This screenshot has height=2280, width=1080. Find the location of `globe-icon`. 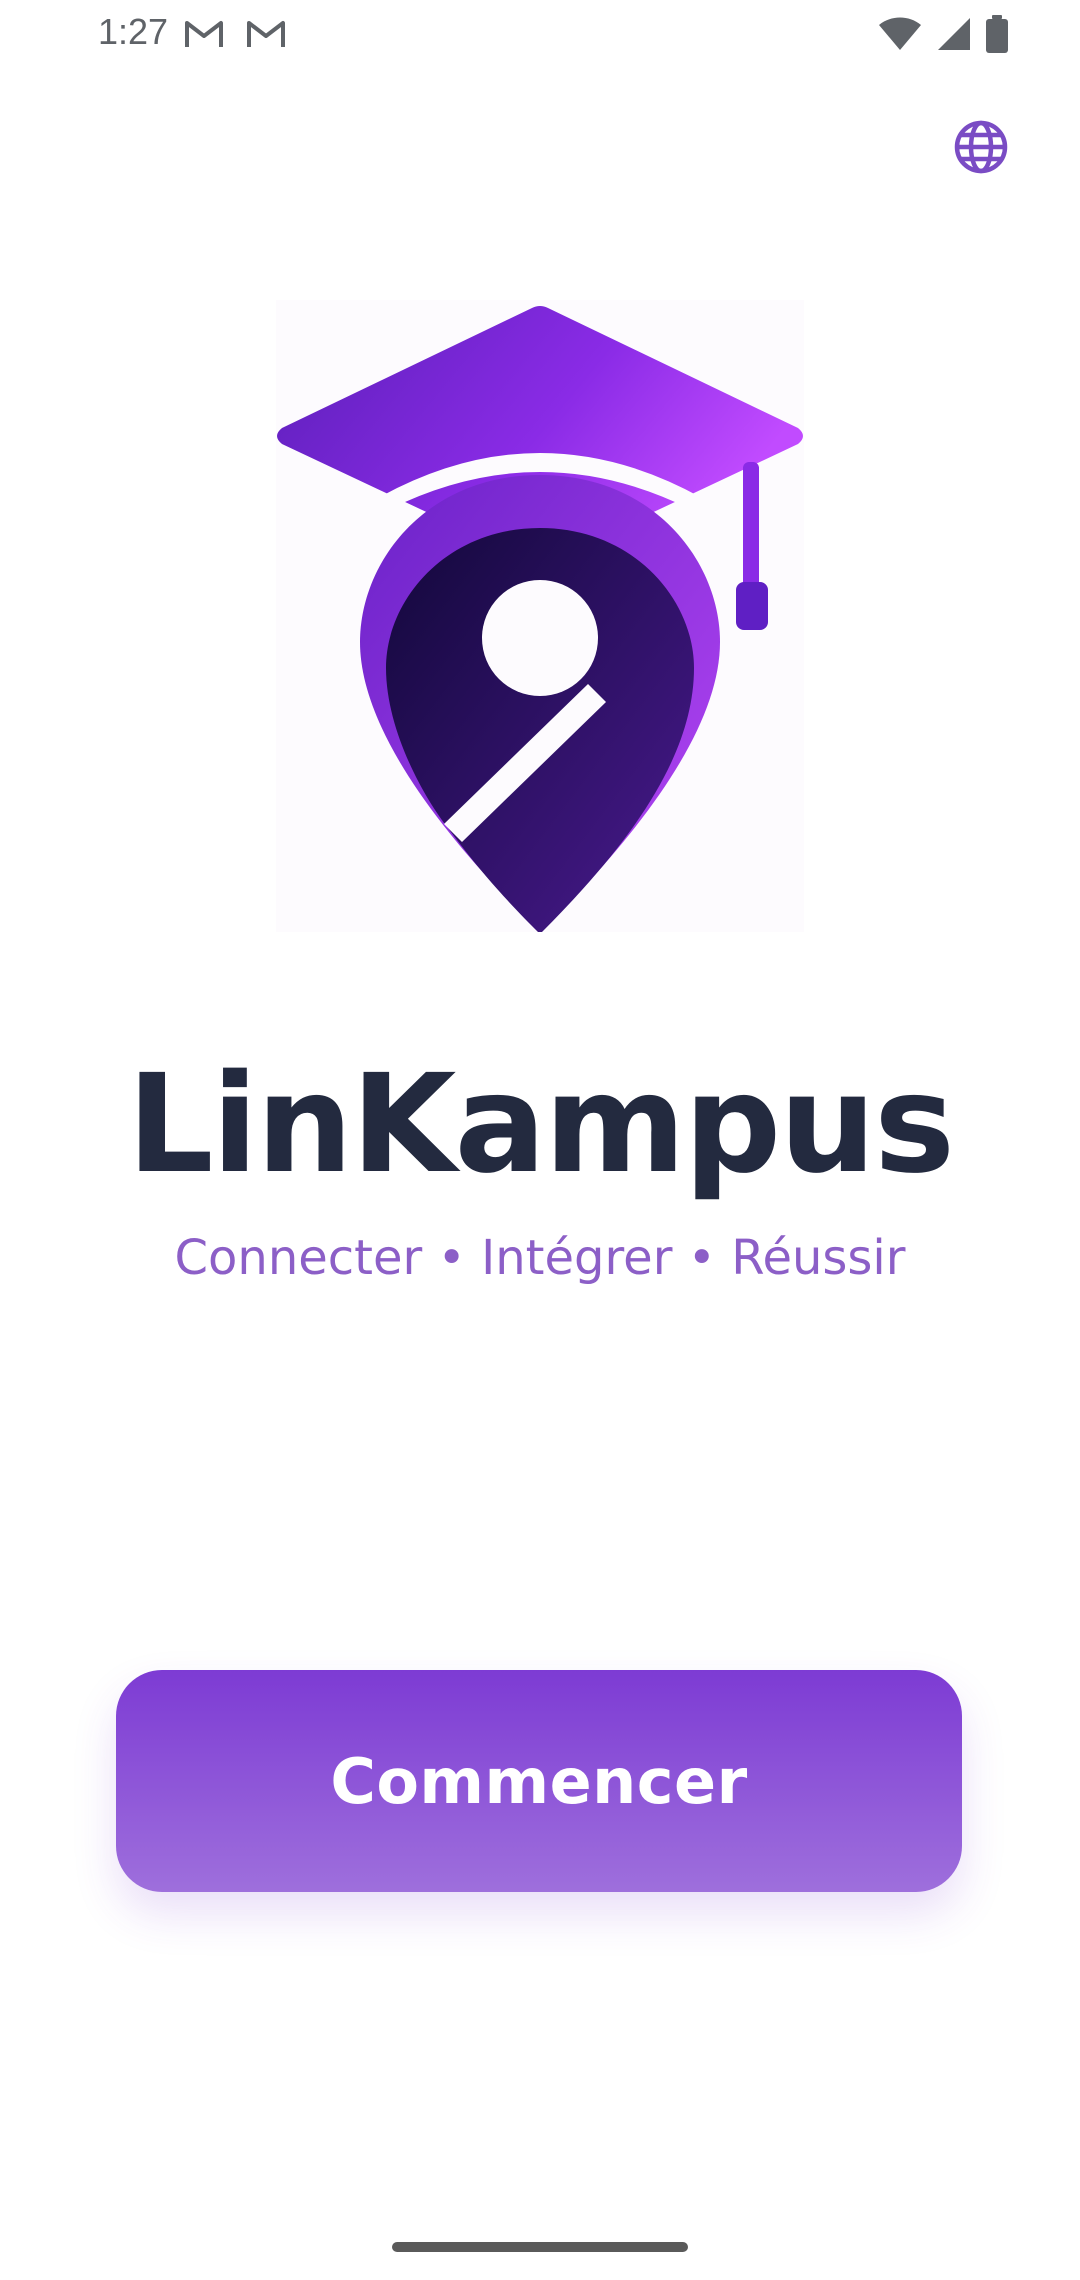

globe-icon is located at coordinates (981, 147).